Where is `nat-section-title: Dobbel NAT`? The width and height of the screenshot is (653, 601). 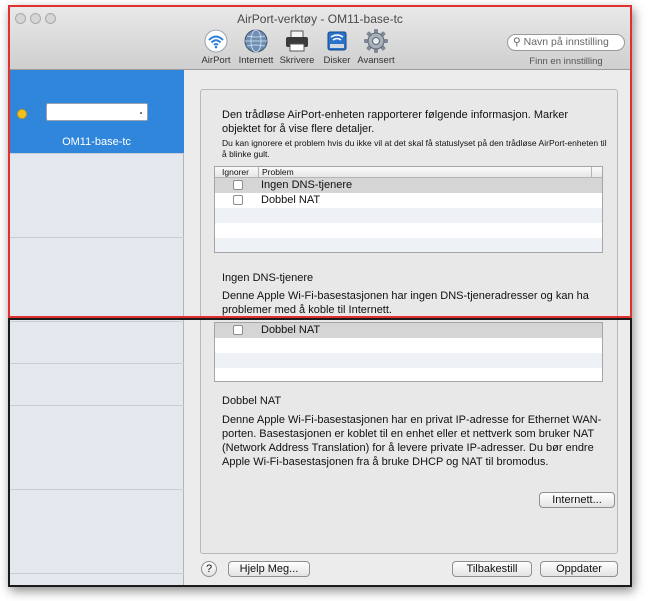 nat-section-title: Dobbel NAT is located at coordinates (252, 401).